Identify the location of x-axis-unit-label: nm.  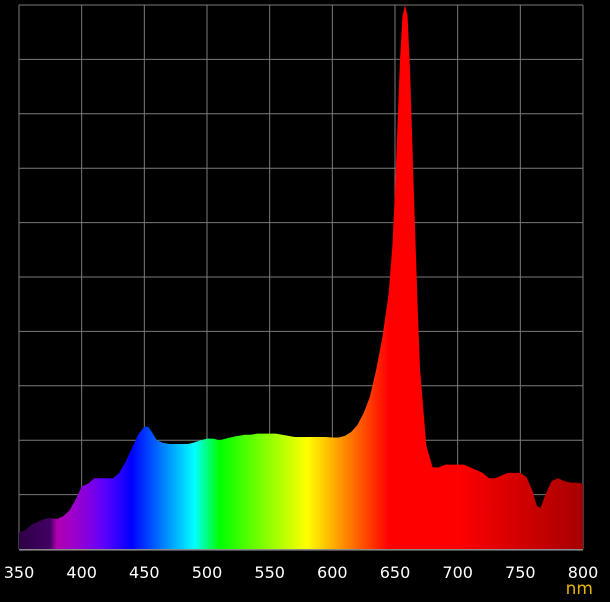
(579, 589).